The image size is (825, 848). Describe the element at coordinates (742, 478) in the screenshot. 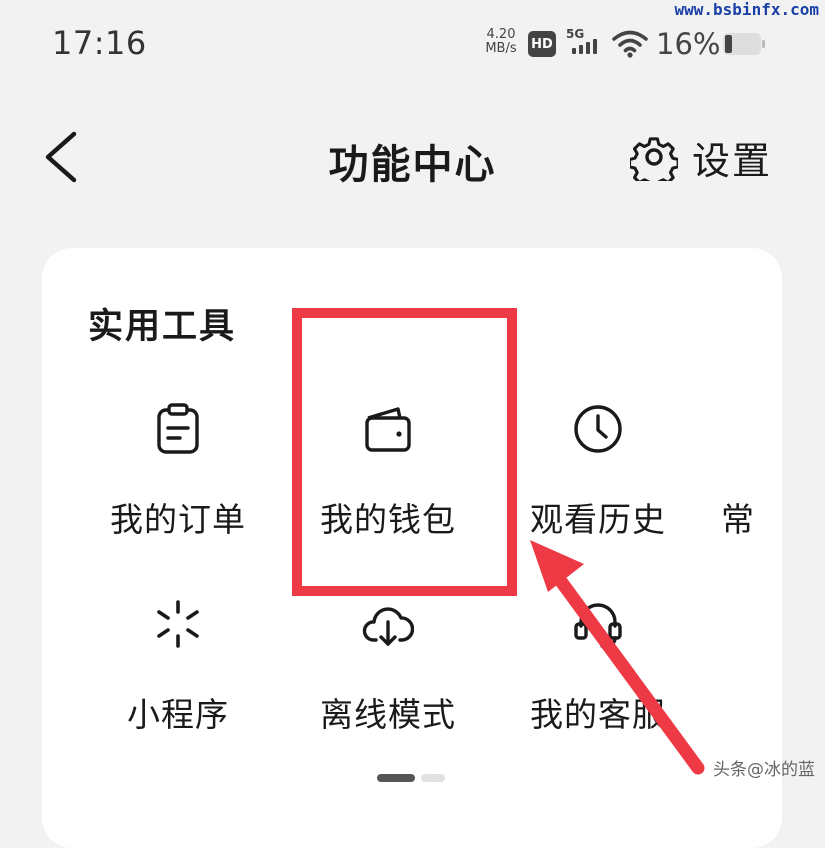

I see `tool-partial: 常` at that location.